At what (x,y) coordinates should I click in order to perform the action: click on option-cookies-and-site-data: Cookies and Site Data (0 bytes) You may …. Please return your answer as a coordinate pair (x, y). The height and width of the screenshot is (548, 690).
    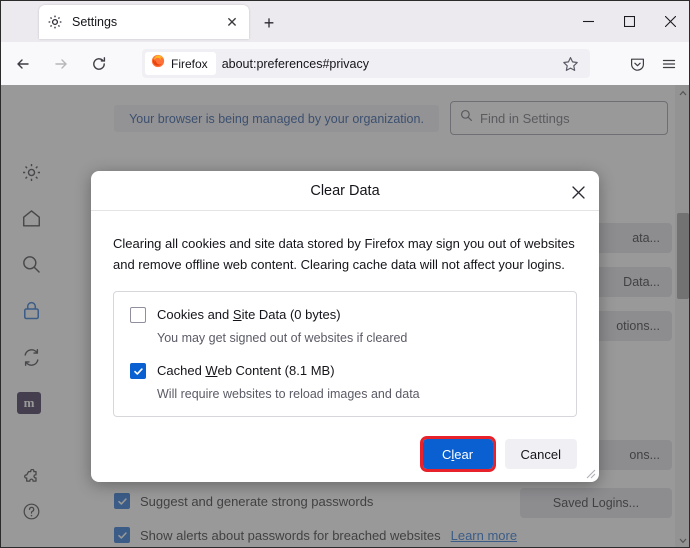
    Looking at the image, I should click on (345, 326).